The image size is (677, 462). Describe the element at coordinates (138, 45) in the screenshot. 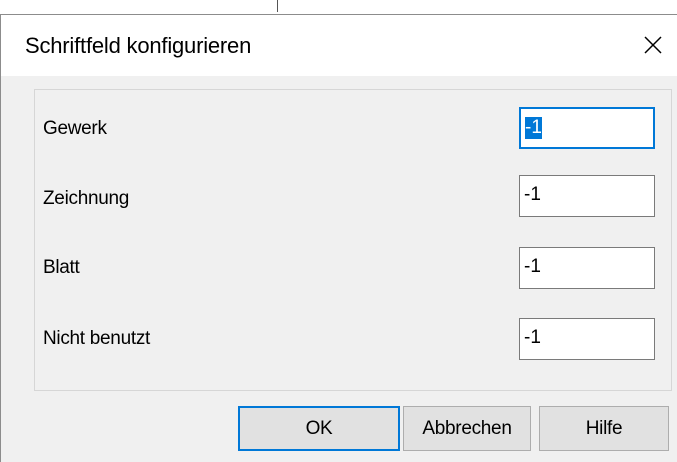

I see `dialog-title: Schriftfeld konfigurieren` at that location.